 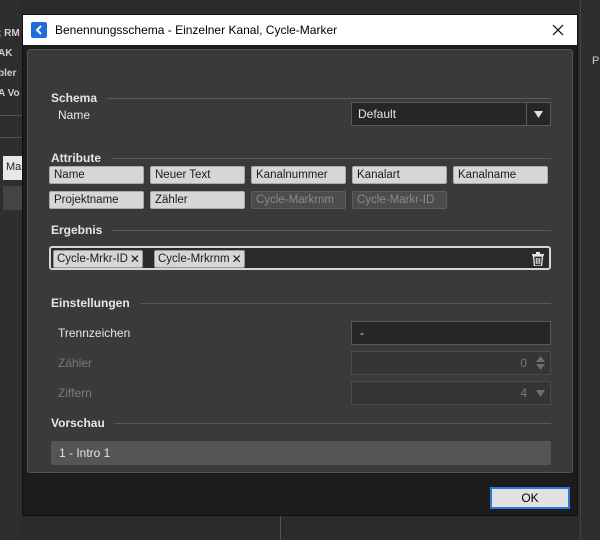 I want to click on section-einstellungen: Einstellungen, so click(x=301, y=303).